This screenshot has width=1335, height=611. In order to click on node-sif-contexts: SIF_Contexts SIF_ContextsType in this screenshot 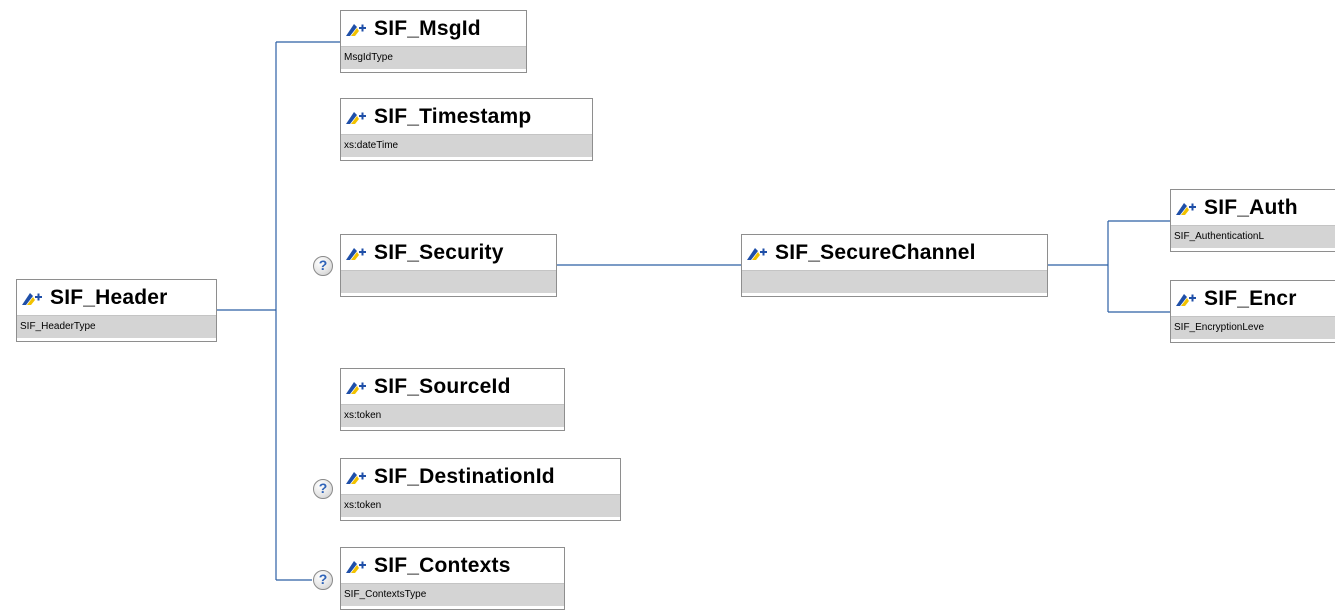, I will do `click(452, 578)`.